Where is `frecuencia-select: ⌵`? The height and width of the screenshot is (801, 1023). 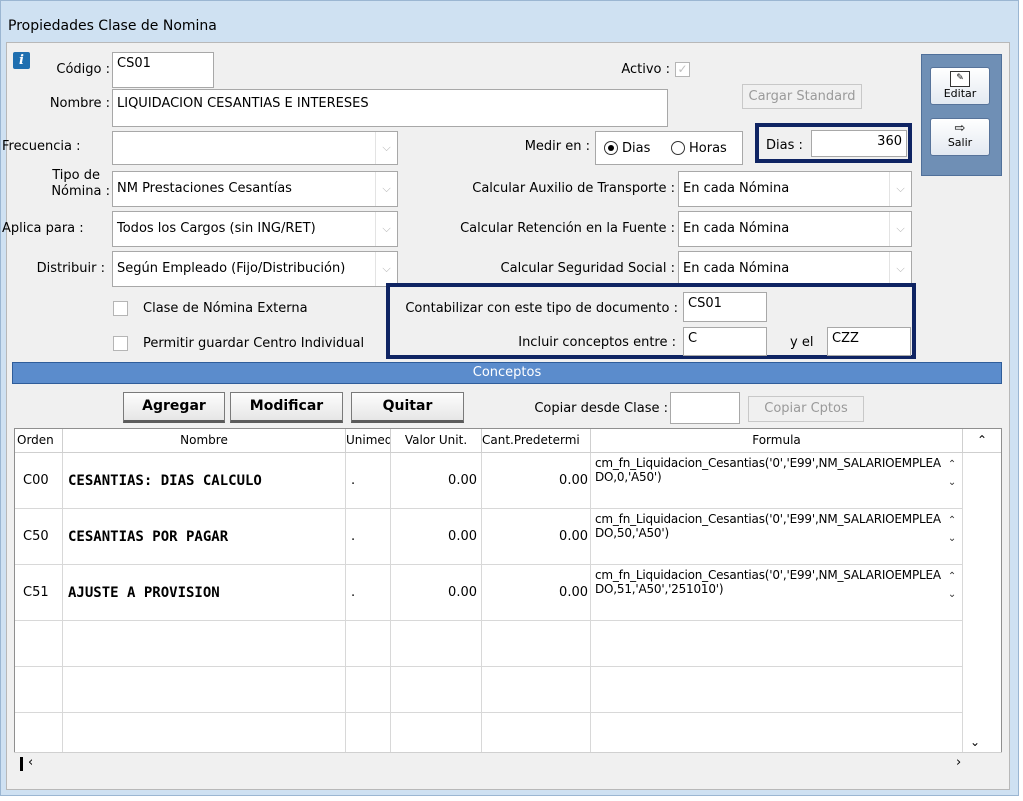
frecuencia-select: ⌵ is located at coordinates (255, 148).